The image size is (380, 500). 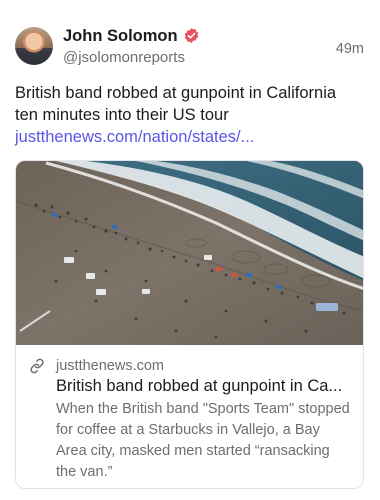 I want to click on author-name: John Solomon, so click(x=120, y=36).